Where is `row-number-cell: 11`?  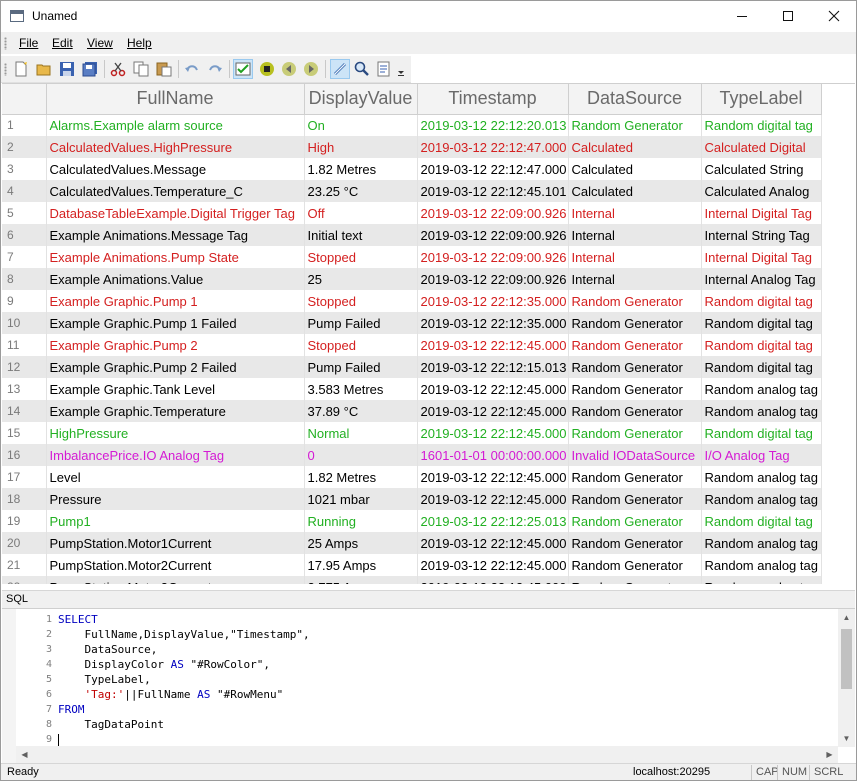
row-number-cell: 11 is located at coordinates (24, 345).